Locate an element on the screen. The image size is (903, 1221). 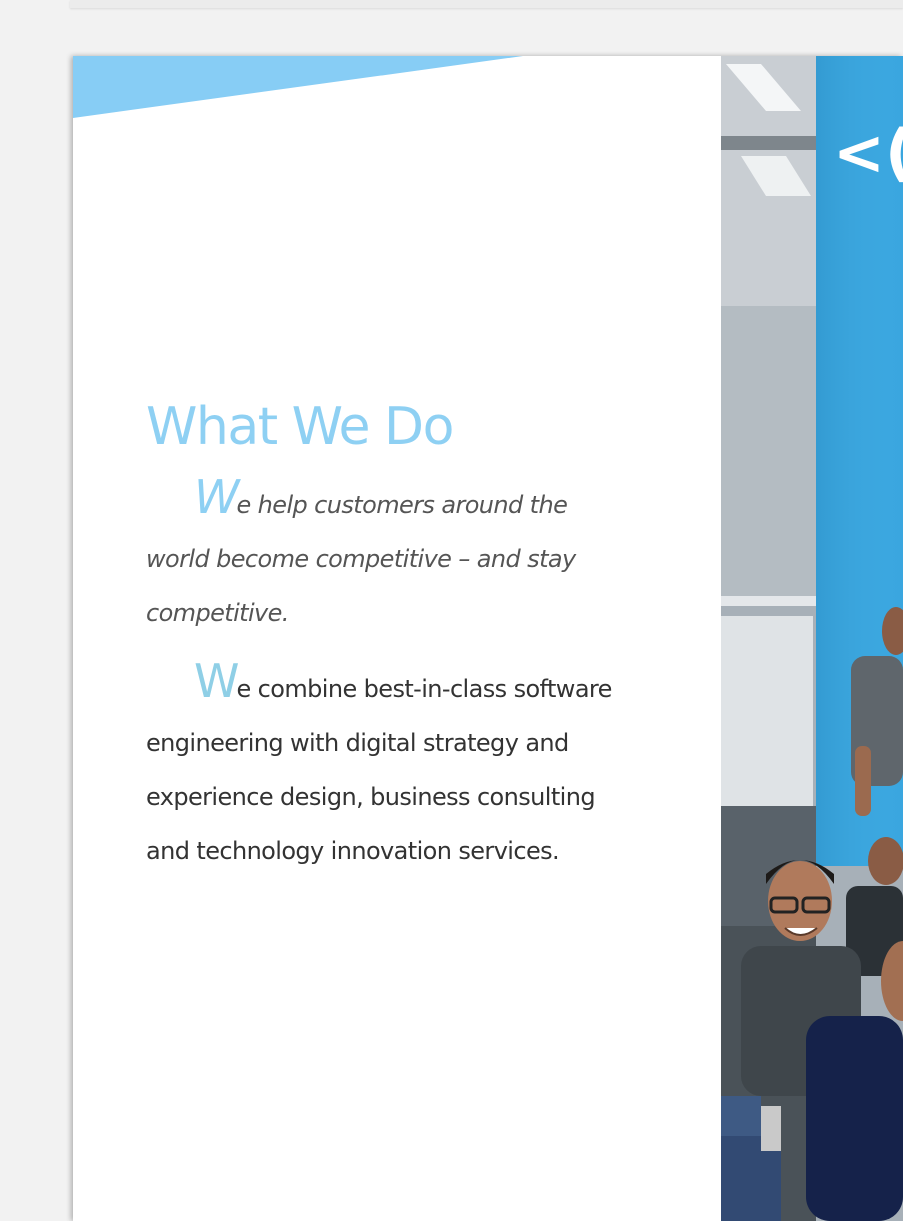
section-title: What We Do is located at coordinates (300, 427).